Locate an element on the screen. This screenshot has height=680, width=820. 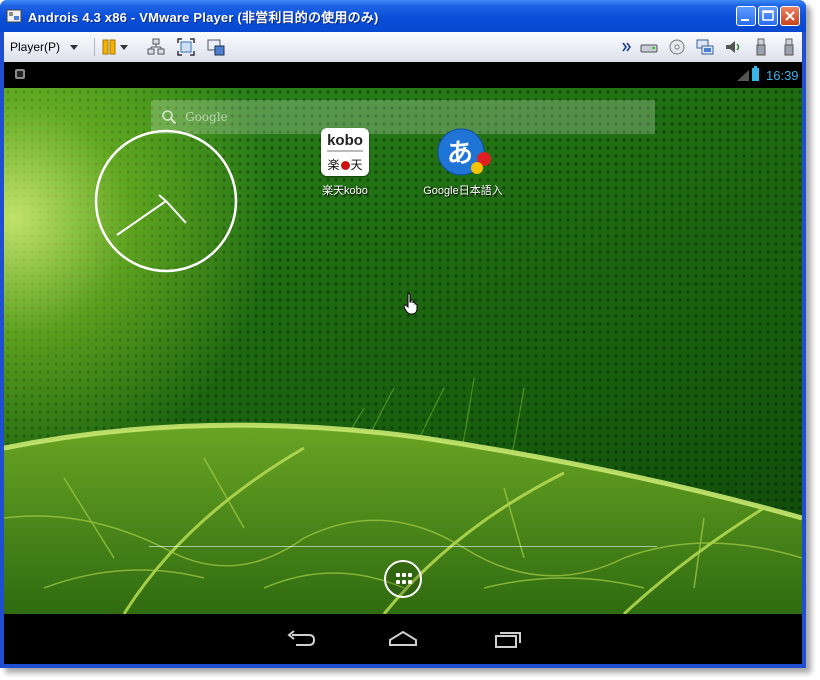
maximize-button is located at coordinates (768, 16).